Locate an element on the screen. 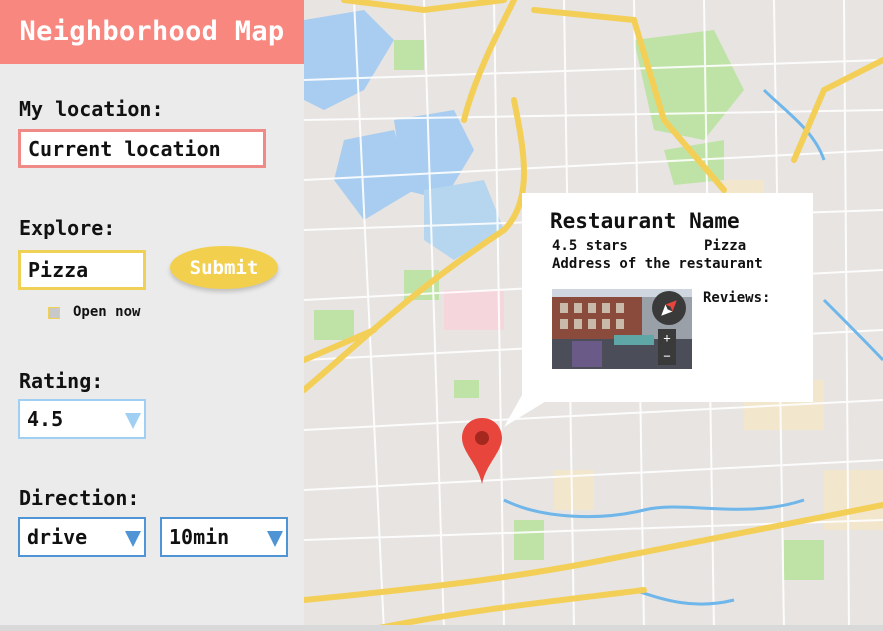 The image size is (883, 631). submit-button: Submit is located at coordinates (224, 267).